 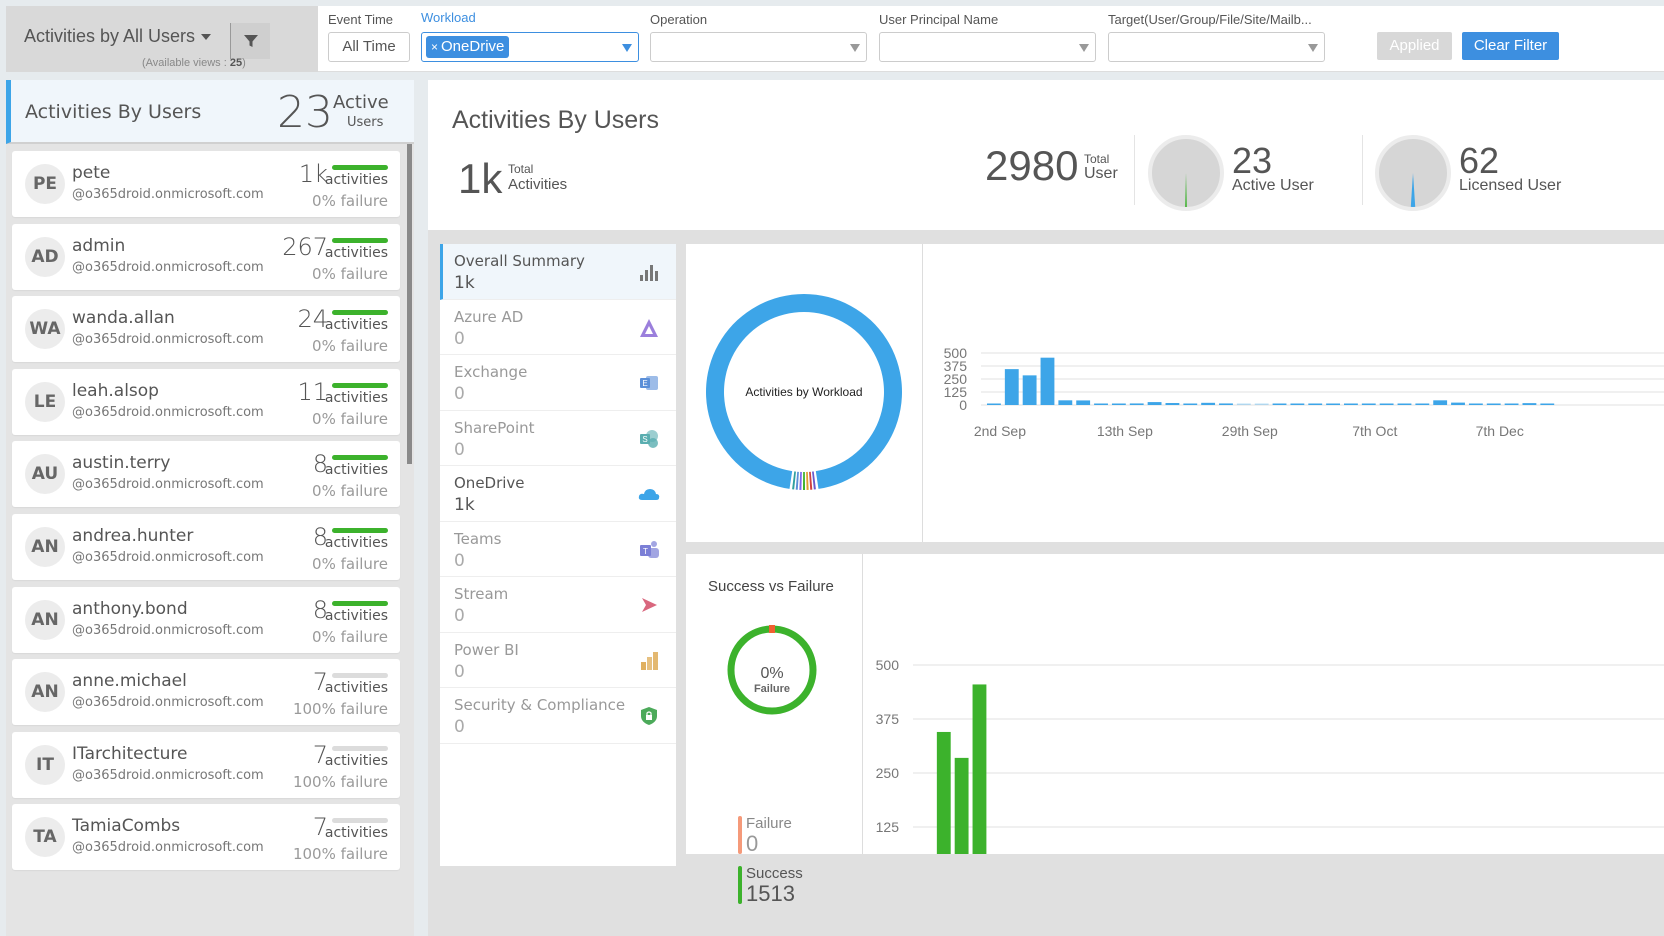 What do you see at coordinates (129, 681) in the screenshot?
I see `user-name: anne.michael` at bounding box center [129, 681].